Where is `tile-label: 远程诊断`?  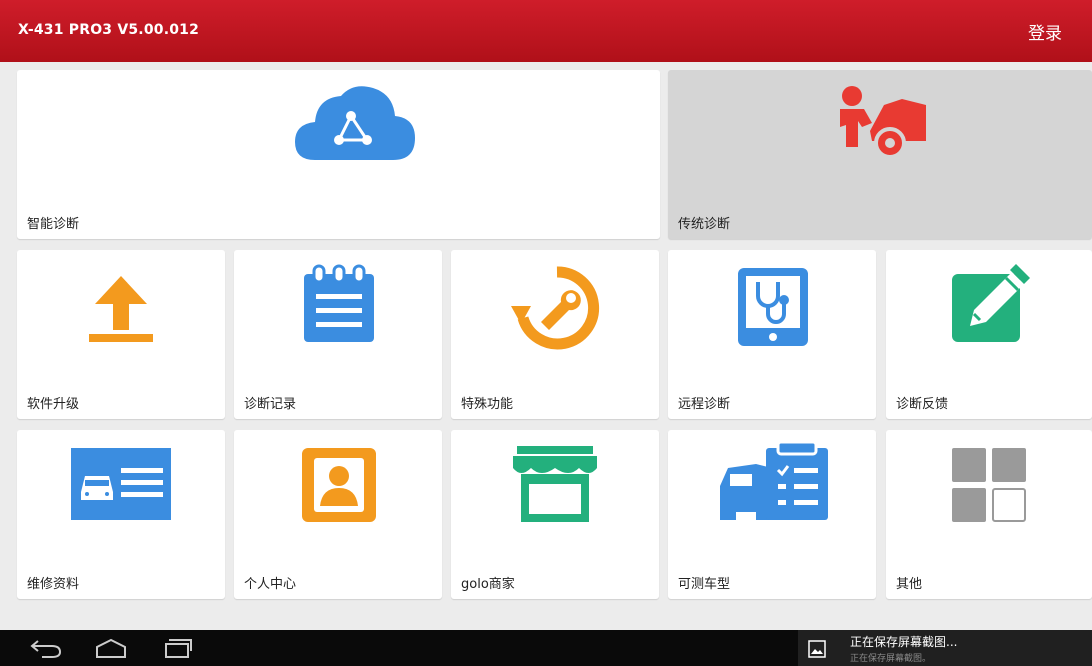 tile-label: 远程诊断 is located at coordinates (704, 404).